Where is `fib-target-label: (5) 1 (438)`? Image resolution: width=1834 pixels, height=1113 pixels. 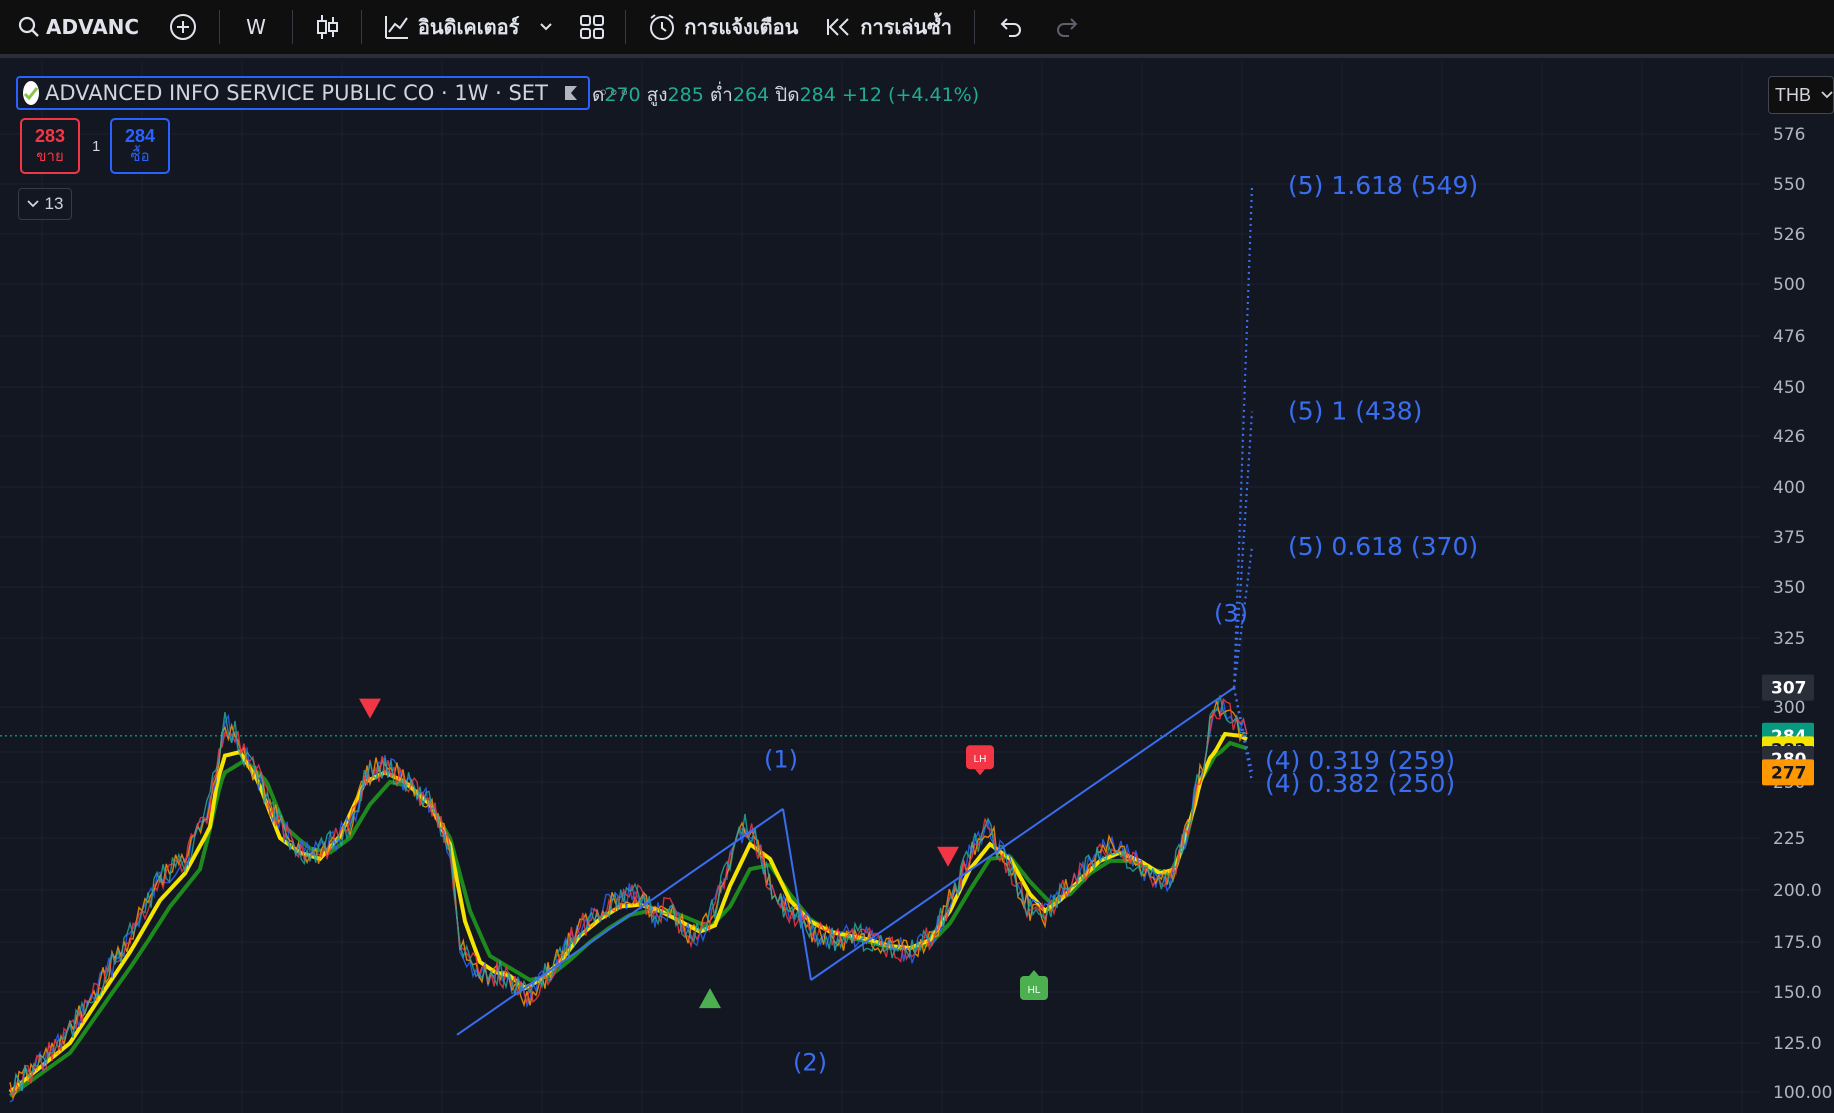
fib-target-label: (5) 1 (438) is located at coordinates (1355, 411).